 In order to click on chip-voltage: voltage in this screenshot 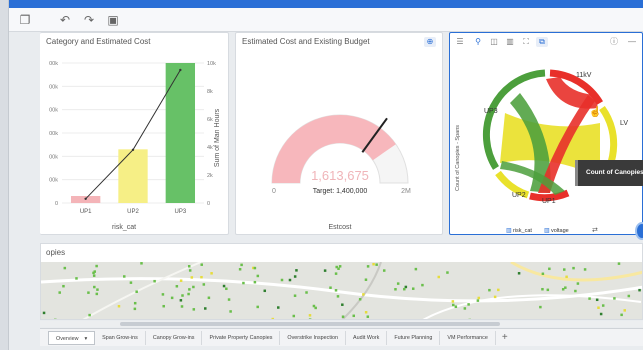, I will do `click(560, 231)`.